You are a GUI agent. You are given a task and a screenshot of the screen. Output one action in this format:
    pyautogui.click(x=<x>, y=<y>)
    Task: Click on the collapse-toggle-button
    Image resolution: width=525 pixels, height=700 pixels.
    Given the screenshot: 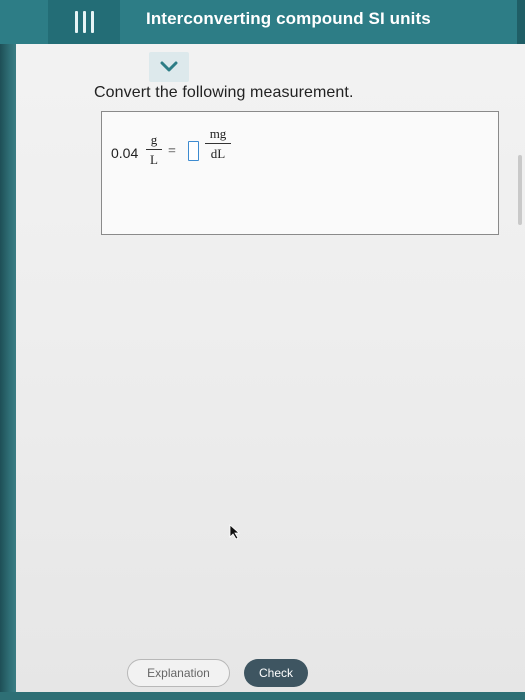 What is the action you would take?
    pyautogui.click(x=169, y=67)
    